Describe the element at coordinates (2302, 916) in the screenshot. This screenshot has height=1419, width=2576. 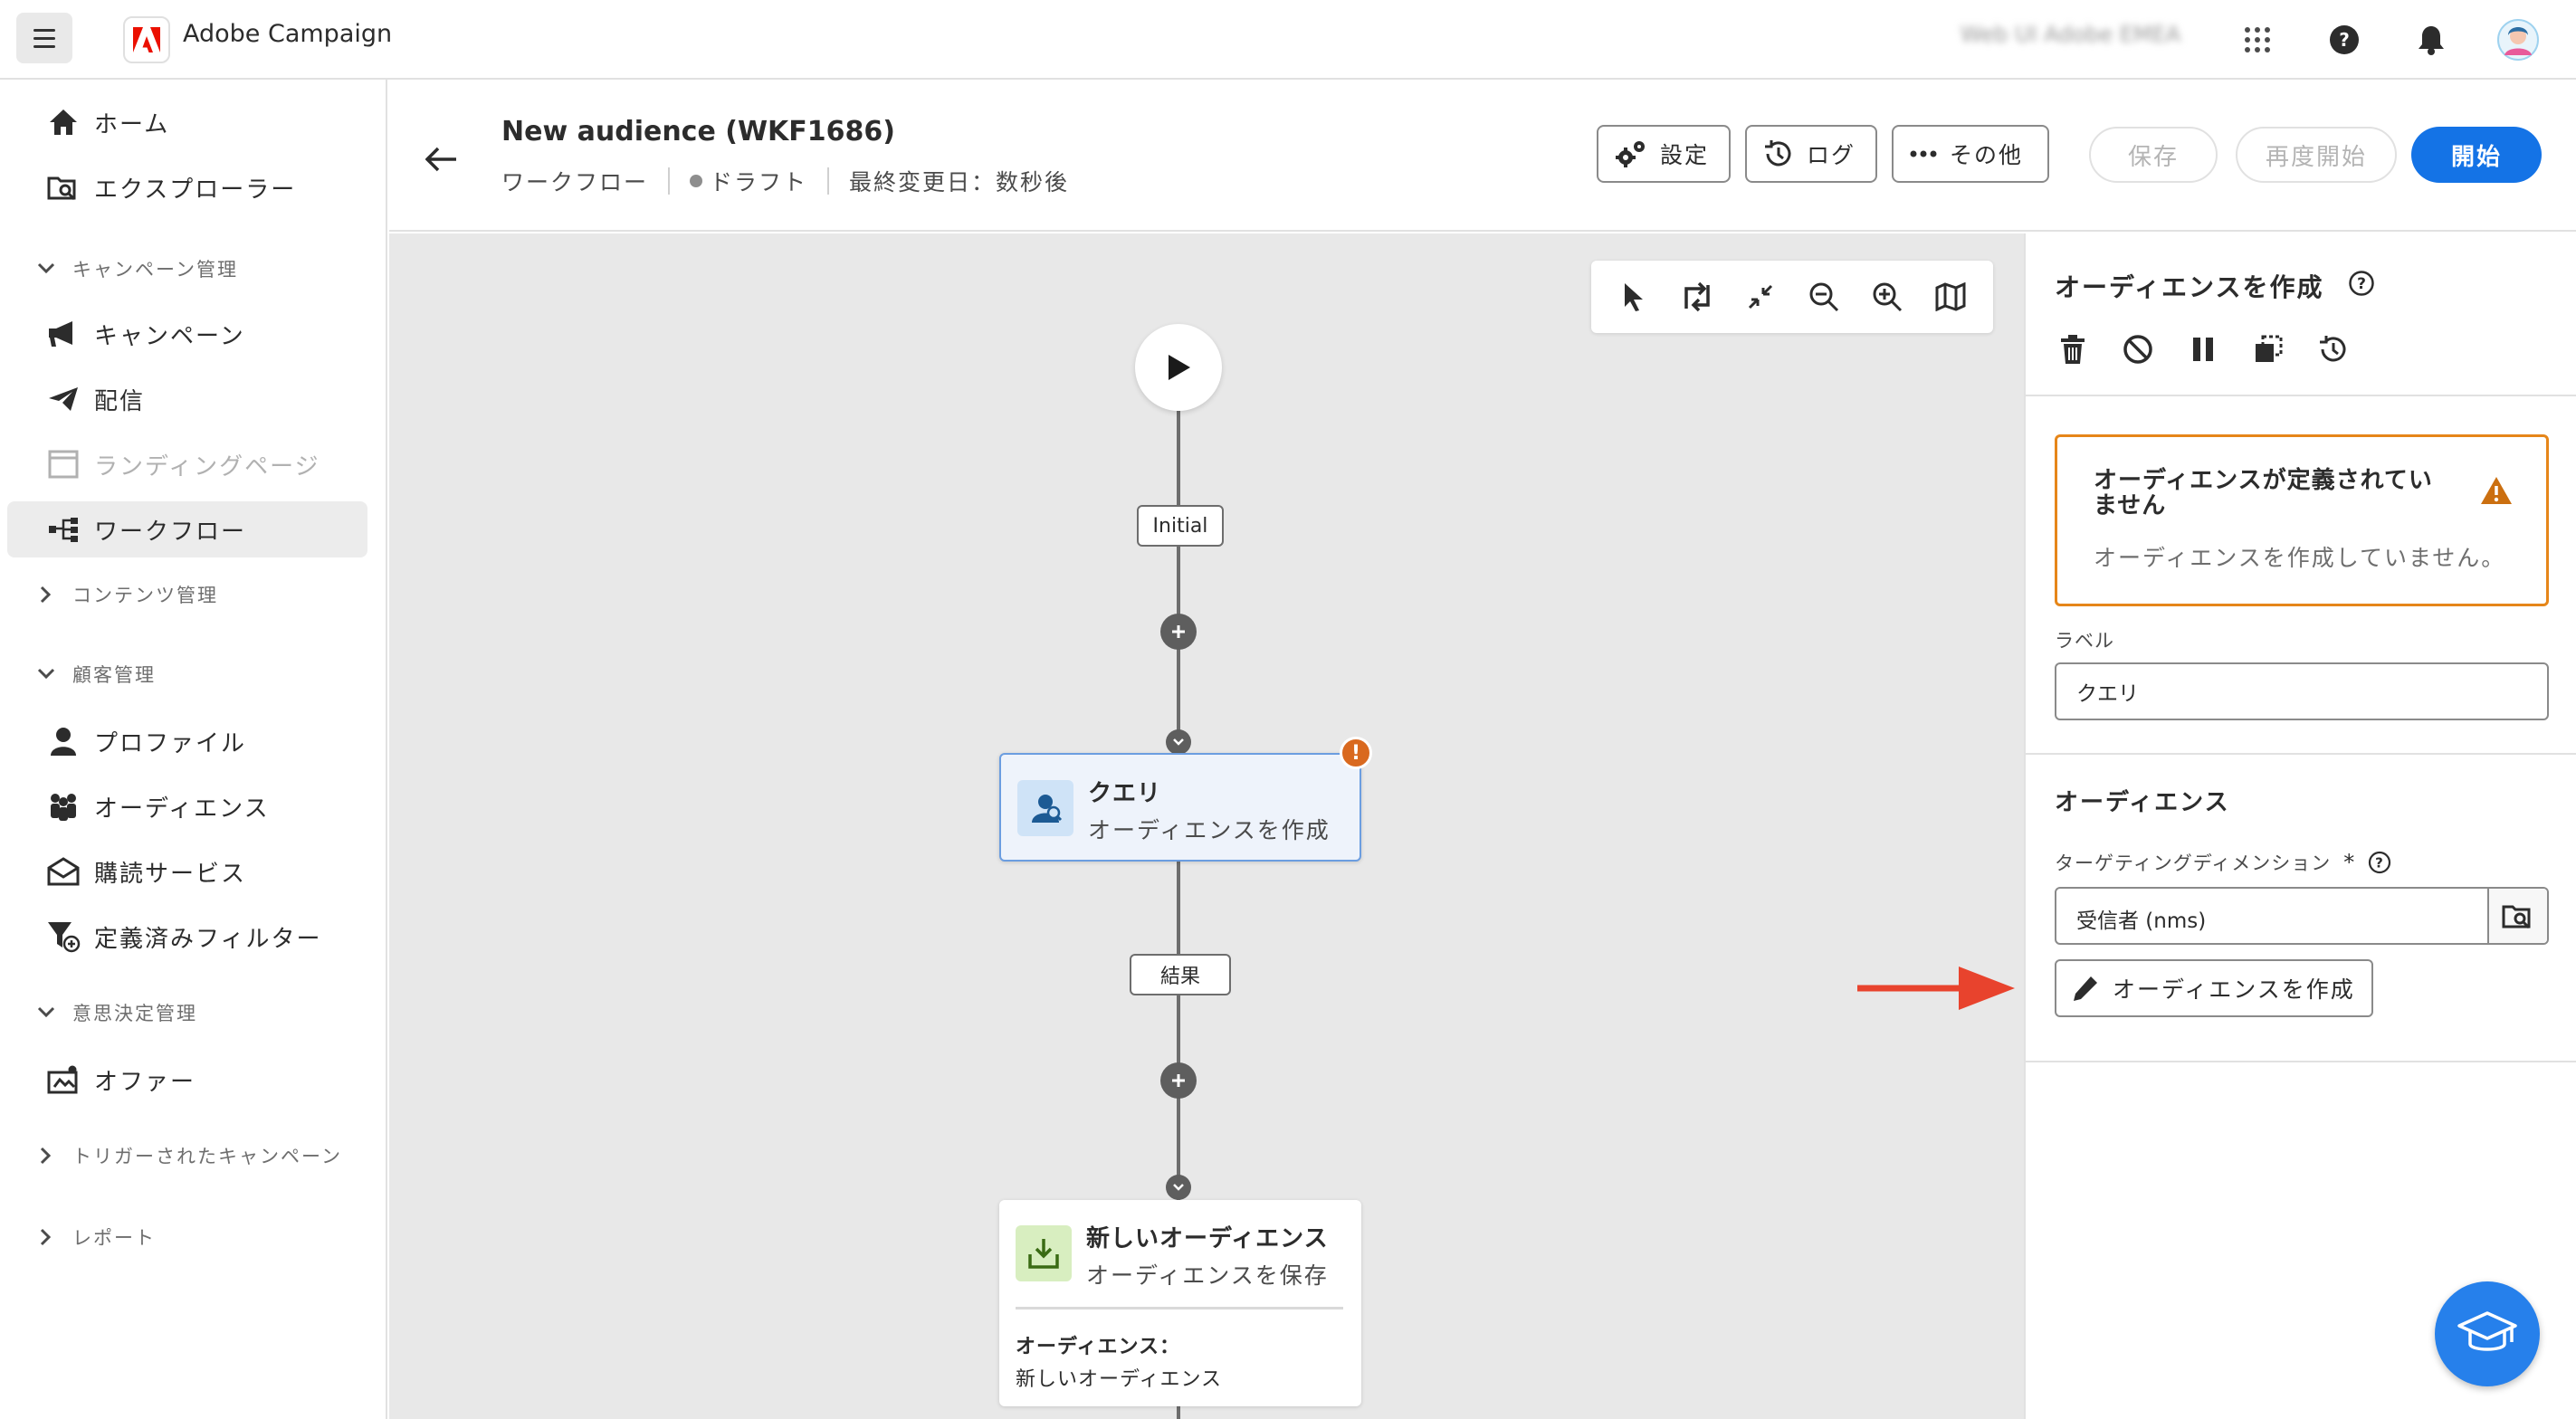
I see `targeting-dimension-picker: 受信者 (nms)` at that location.